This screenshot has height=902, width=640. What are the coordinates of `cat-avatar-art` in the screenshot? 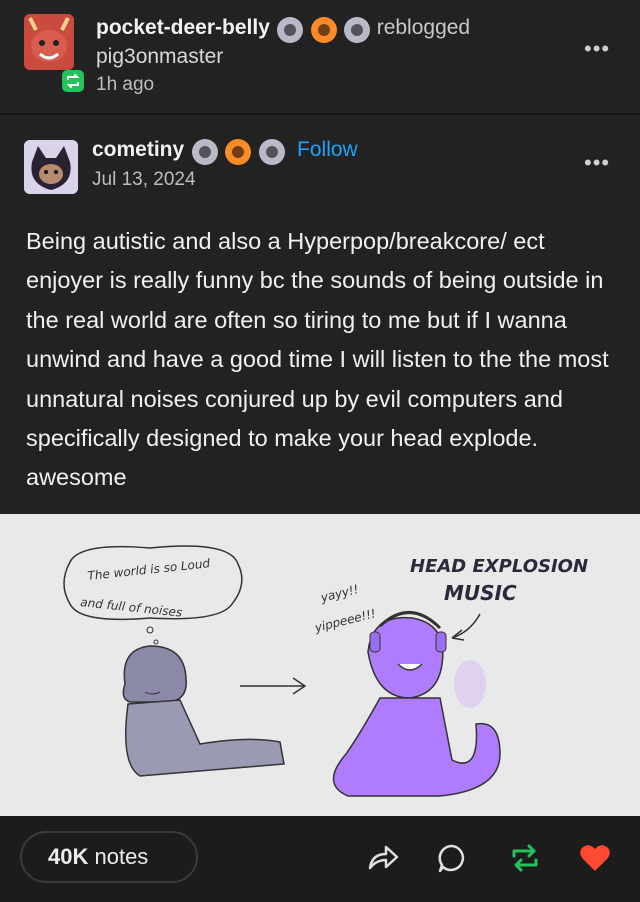 It's located at (51, 167).